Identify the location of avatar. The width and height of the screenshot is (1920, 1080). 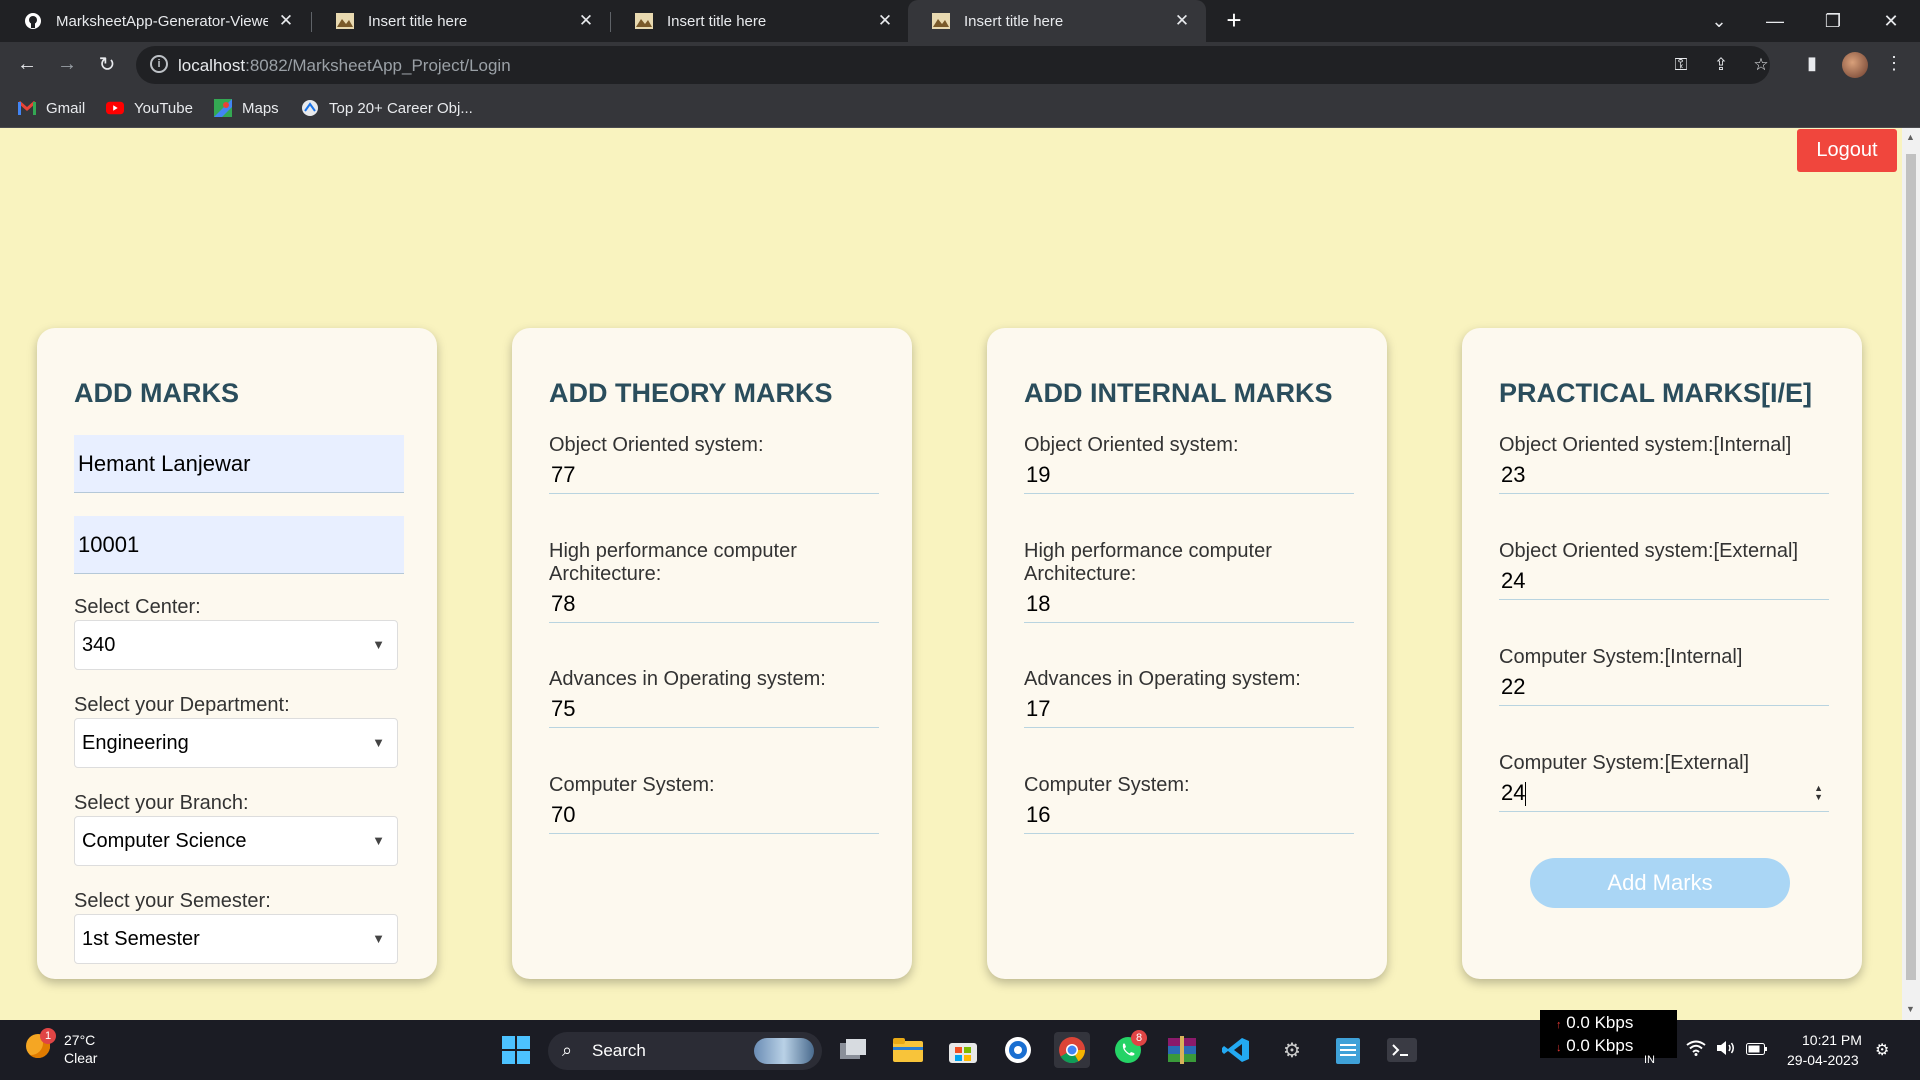
(1855, 65).